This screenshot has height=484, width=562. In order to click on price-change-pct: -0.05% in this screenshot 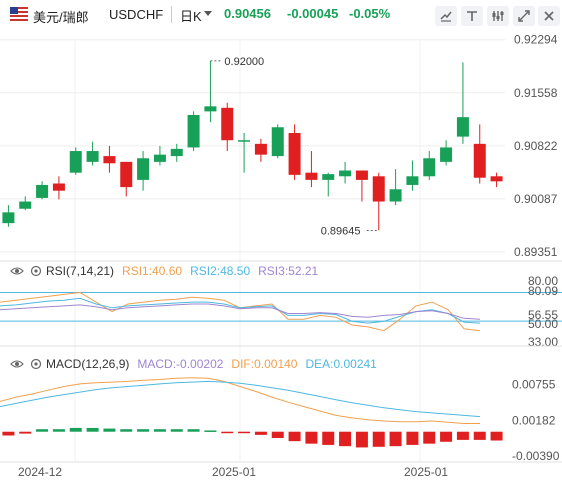, I will do `click(370, 13)`.